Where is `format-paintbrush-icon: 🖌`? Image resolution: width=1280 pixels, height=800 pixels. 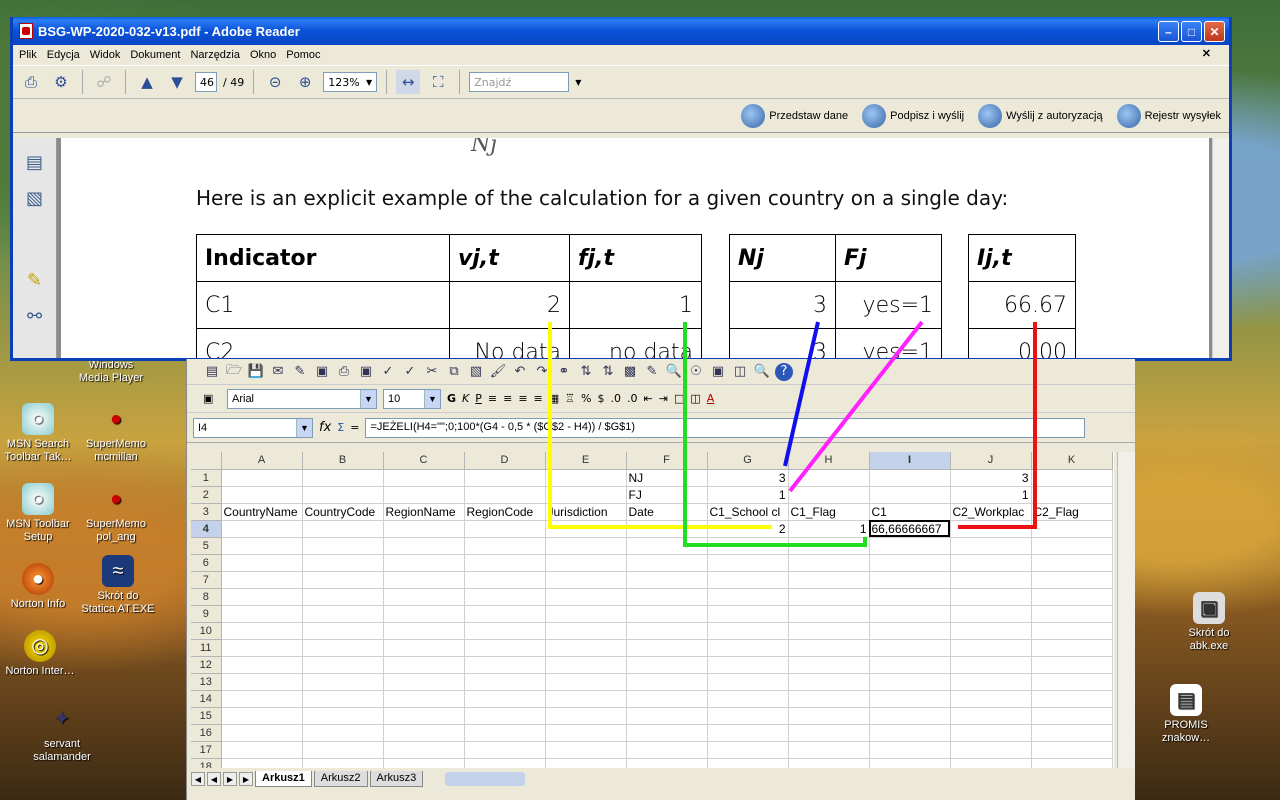
format-paintbrush-icon: 🖌 is located at coordinates (498, 372).